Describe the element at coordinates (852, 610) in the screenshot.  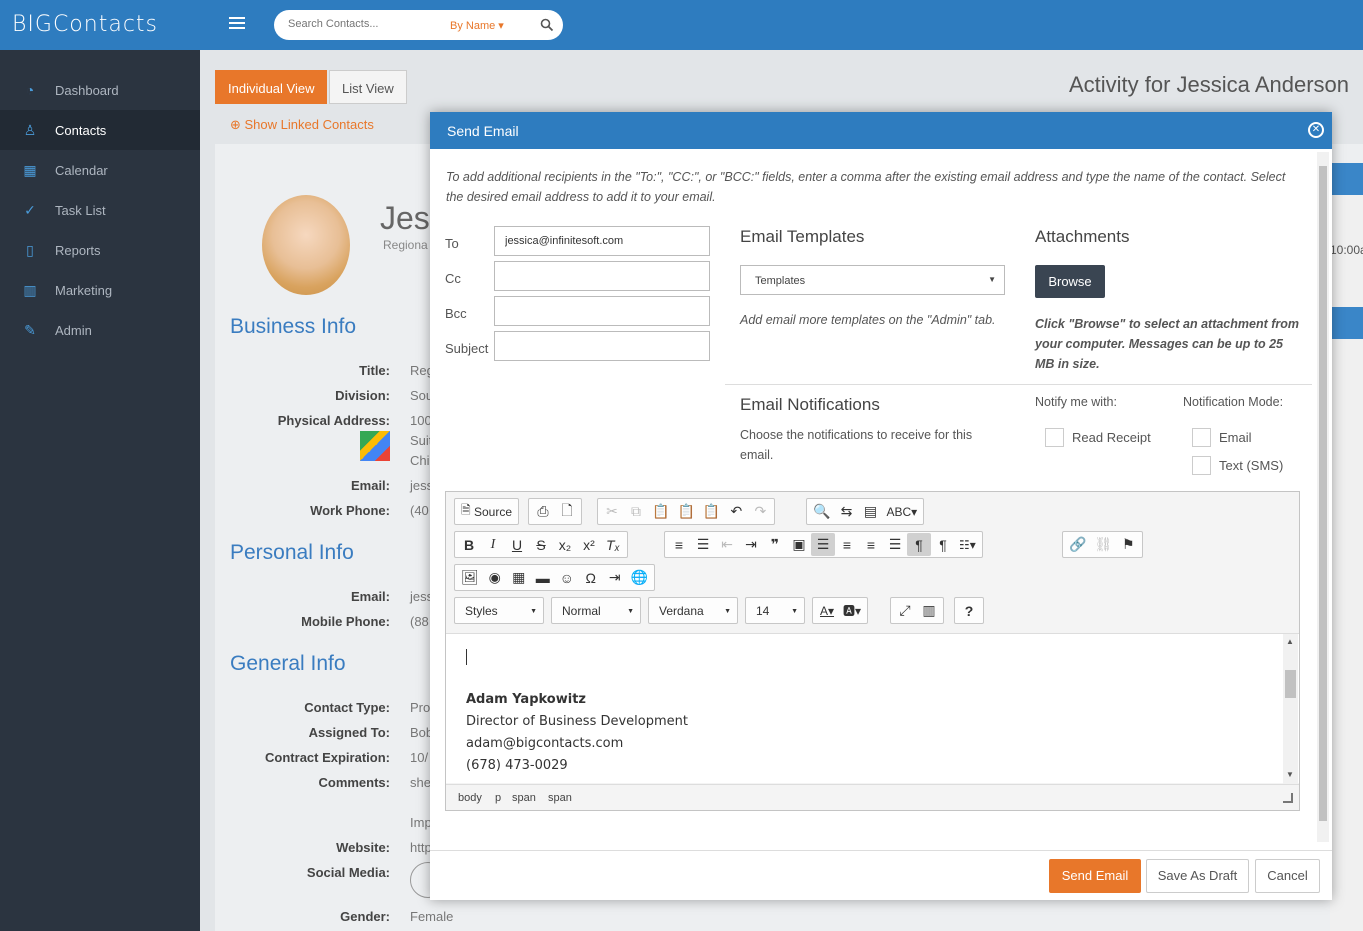
I see `background-color-icon: 🅰▾` at that location.